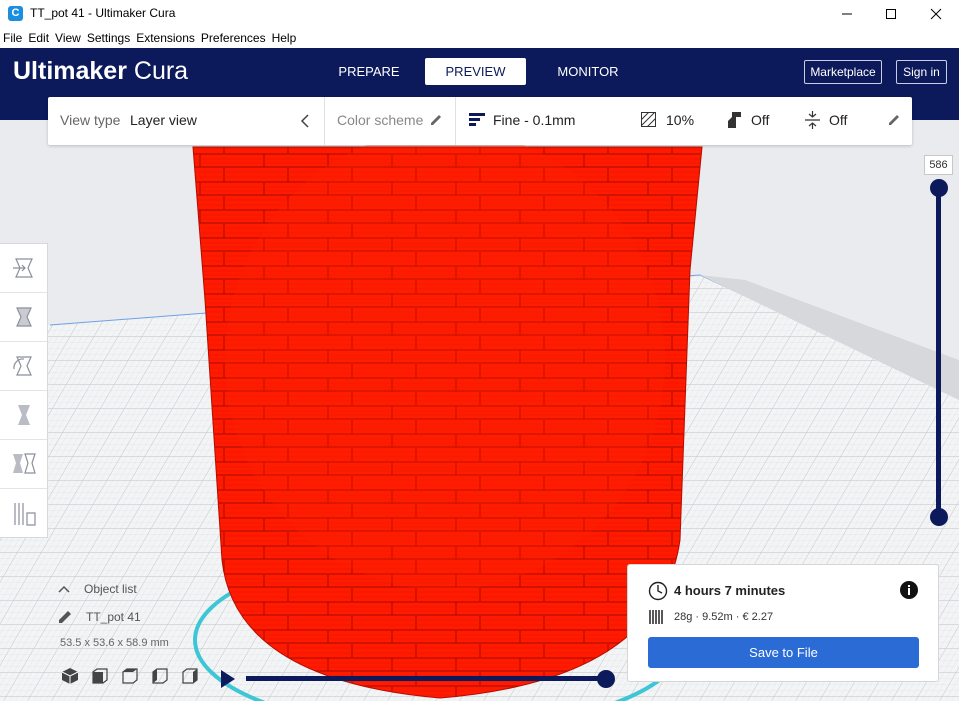 The width and height of the screenshot is (959, 701). I want to click on scale-icon, so click(23, 317).